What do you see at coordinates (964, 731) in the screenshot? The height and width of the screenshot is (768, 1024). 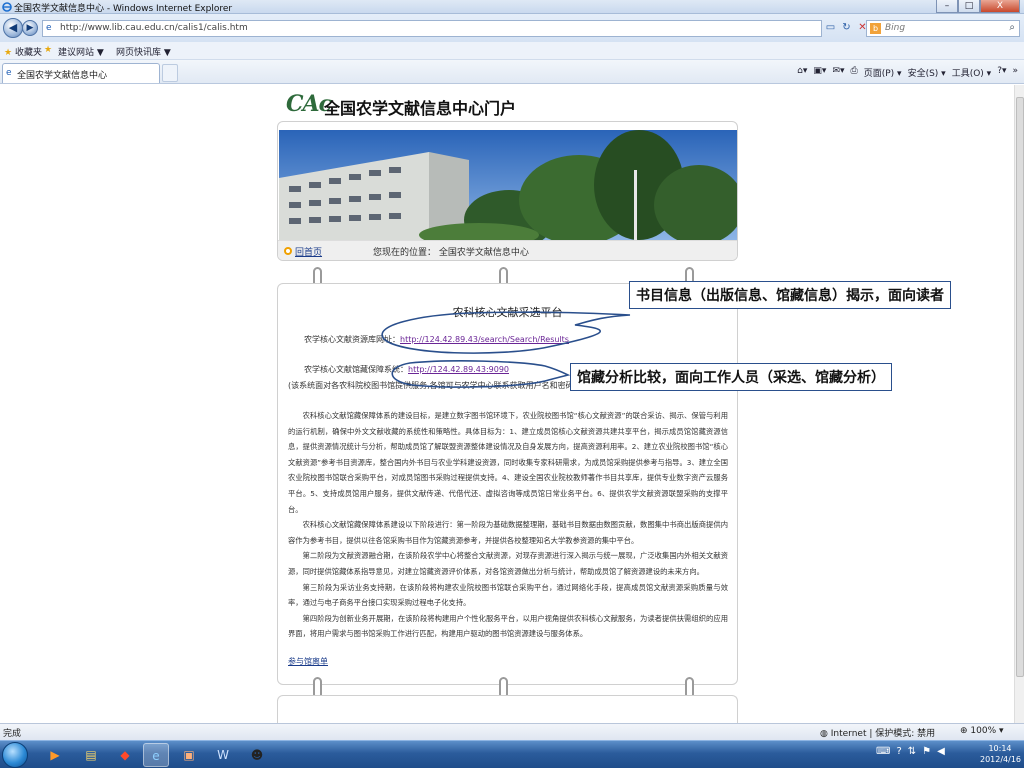 I see `zoom-icon: ⊕` at bounding box center [964, 731].